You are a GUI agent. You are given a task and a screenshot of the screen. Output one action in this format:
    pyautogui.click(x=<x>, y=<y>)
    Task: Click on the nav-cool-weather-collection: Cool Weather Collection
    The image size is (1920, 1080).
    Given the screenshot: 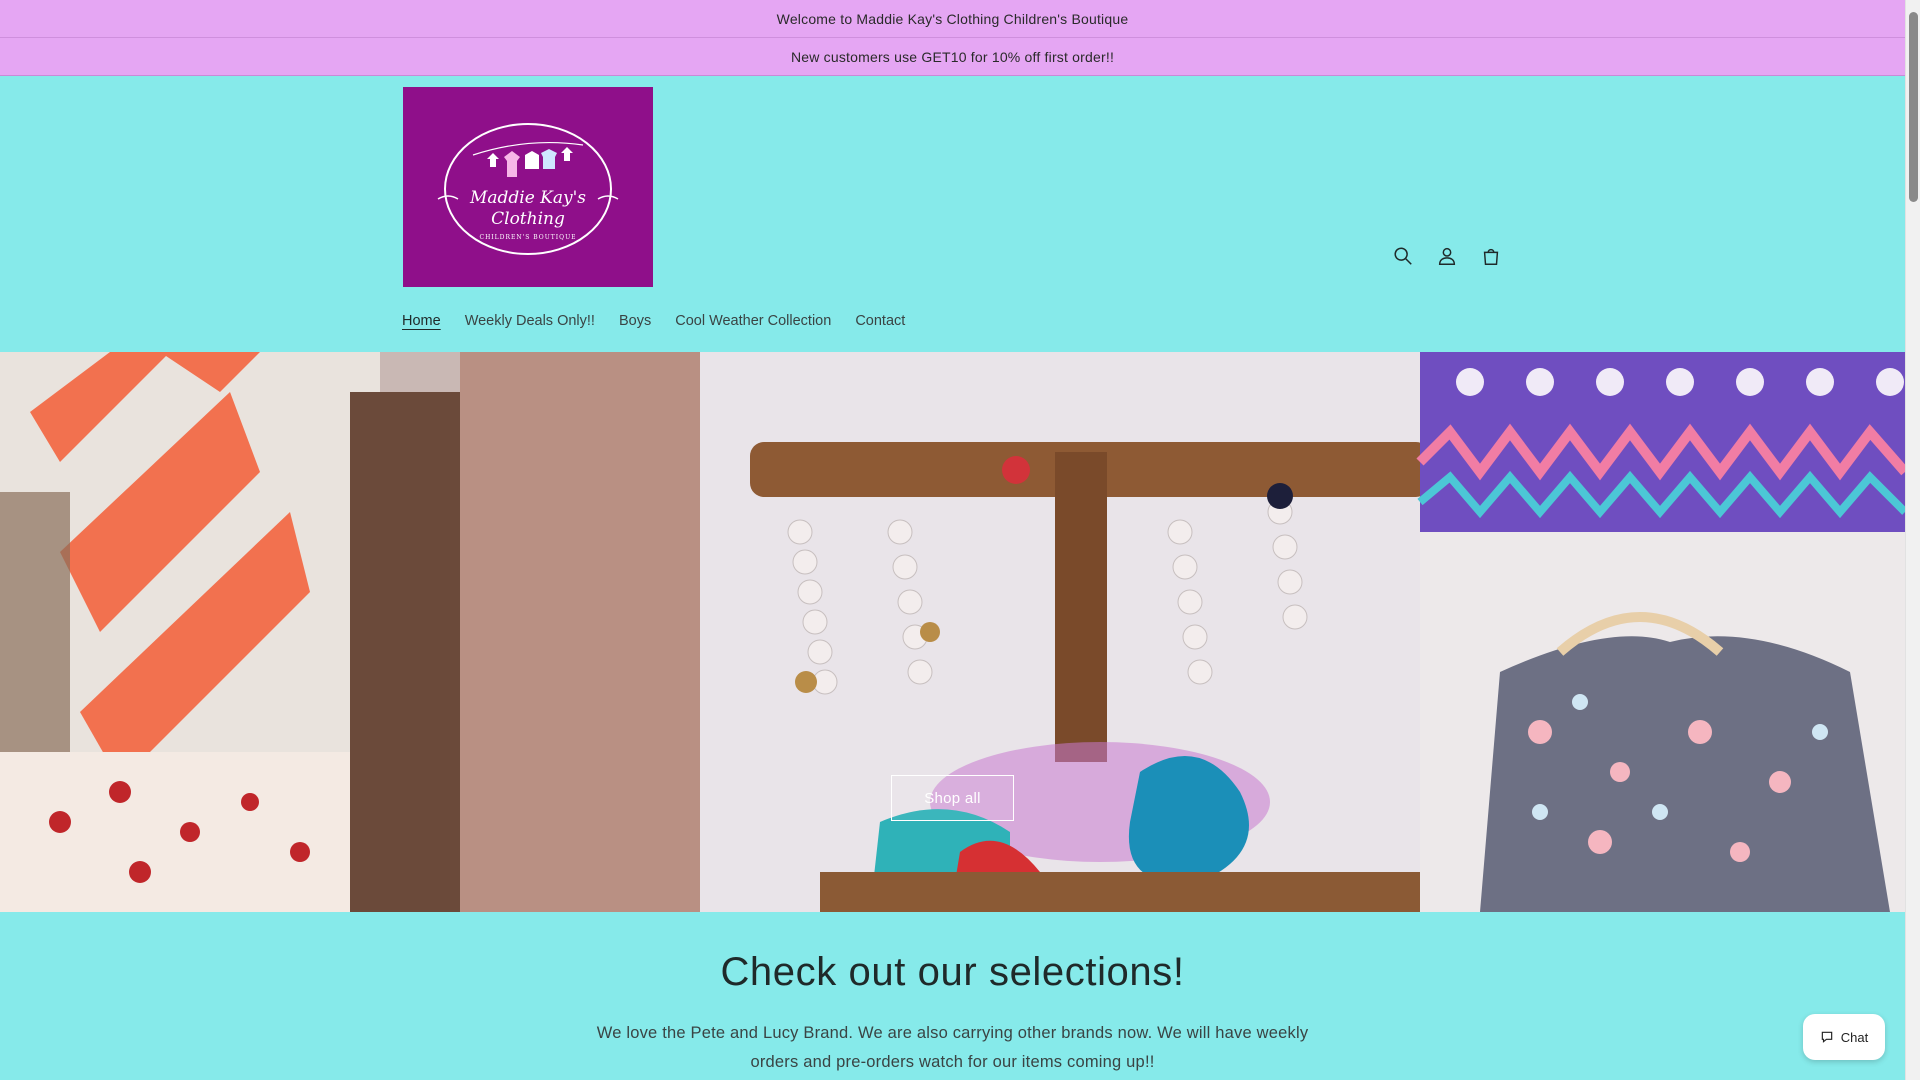 What is the action you would take?
    pyautogui.click(x=753, y=321)
    